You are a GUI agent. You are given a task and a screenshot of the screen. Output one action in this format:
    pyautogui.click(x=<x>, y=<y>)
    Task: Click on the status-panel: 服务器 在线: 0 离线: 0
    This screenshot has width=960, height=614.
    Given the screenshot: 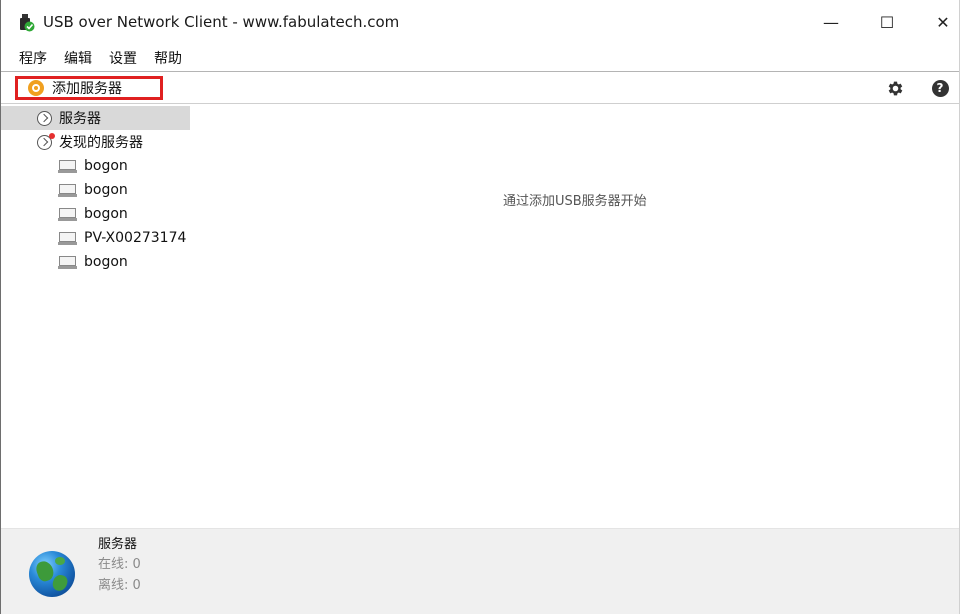 What is the action you would take?
    pyautogui.click(x=480, y=571)
    